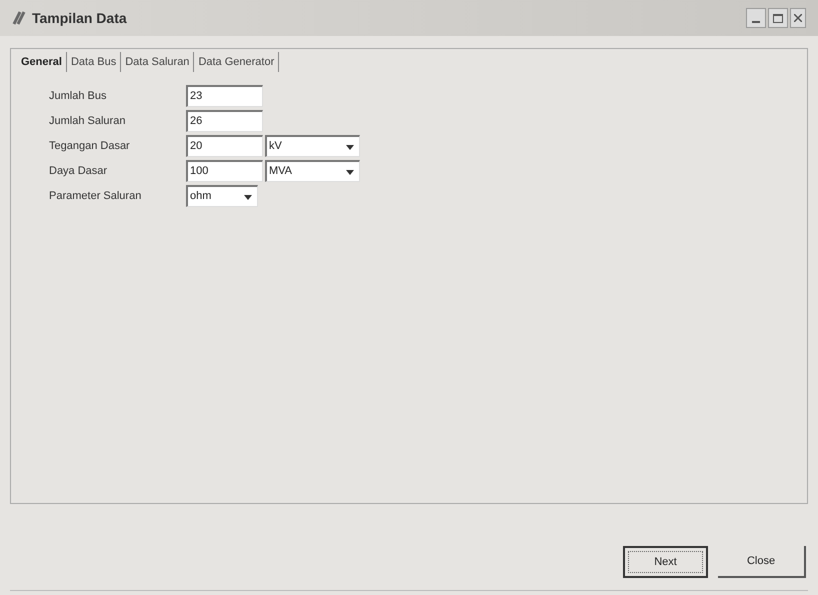 Image resolution: width=818 pixels, height=595 pixels. Describe the element at coordinates (222, 196) in the screenshot. I see `dropdown: ohm` at that location.